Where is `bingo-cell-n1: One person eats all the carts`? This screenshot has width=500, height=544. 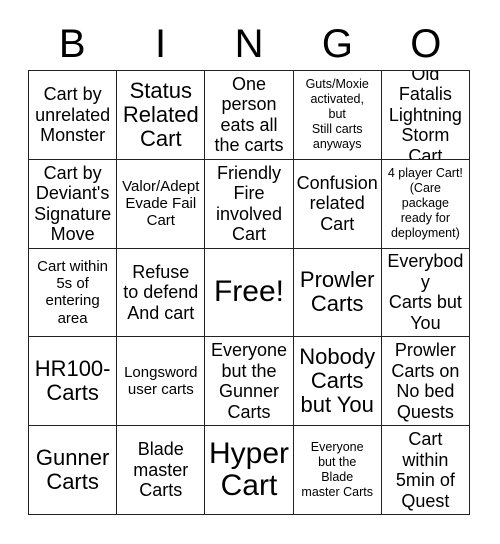 bingo-cell-n1: One person eats all the carts is located at coordinates (249, 115).